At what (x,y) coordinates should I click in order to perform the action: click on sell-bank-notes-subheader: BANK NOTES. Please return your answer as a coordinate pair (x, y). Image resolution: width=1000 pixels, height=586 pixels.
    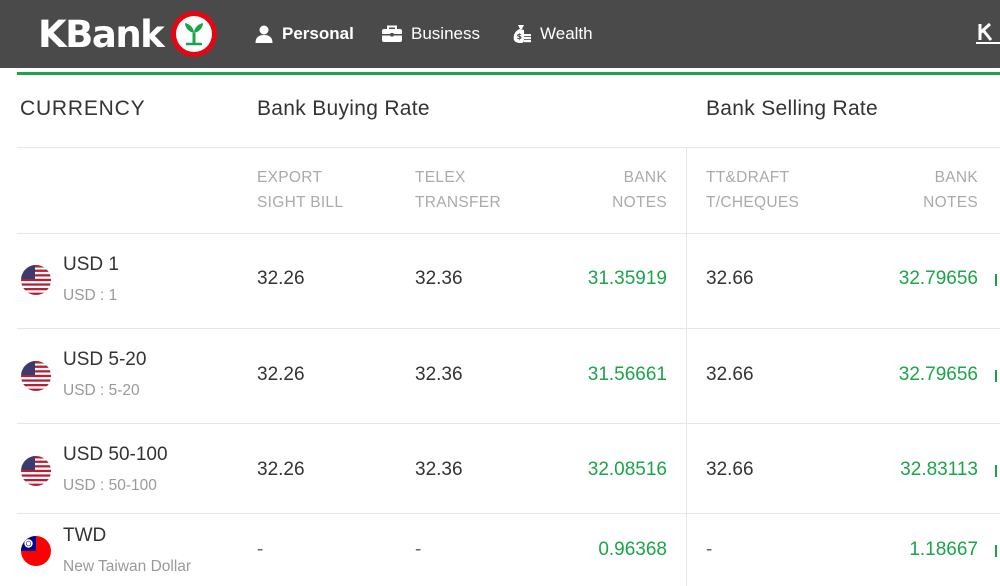
    Looking at the image, I should click on (950, 190).